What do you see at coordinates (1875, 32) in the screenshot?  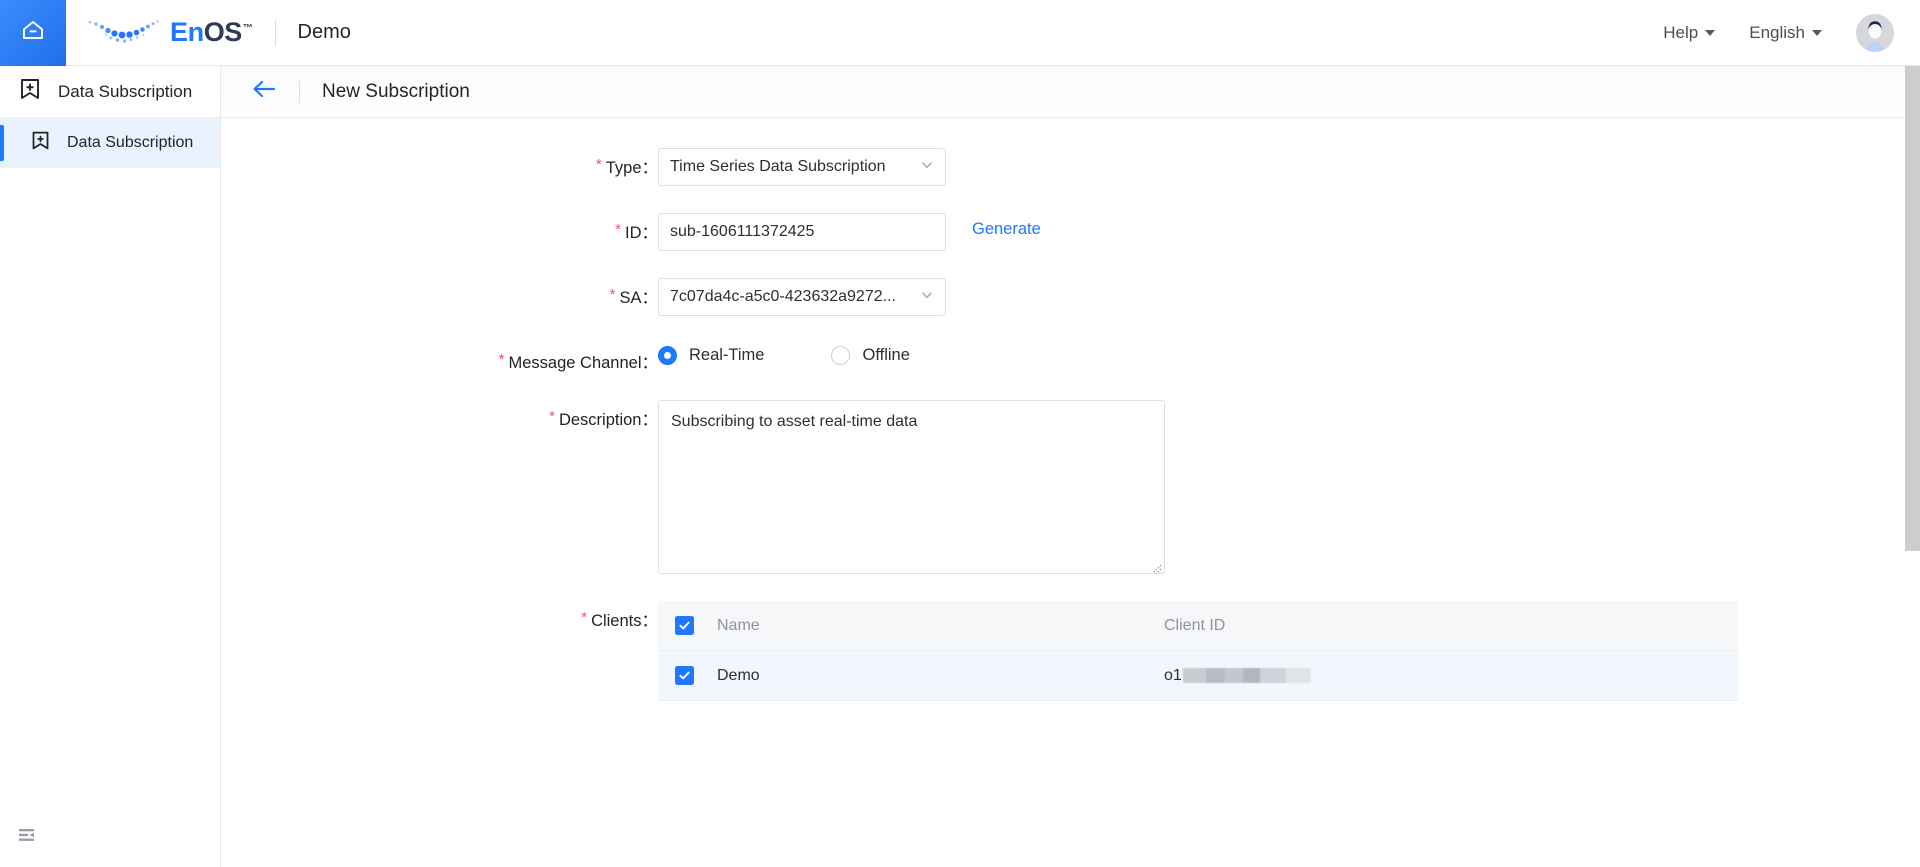 I see `avatar` at bounding box center [1875, 32].